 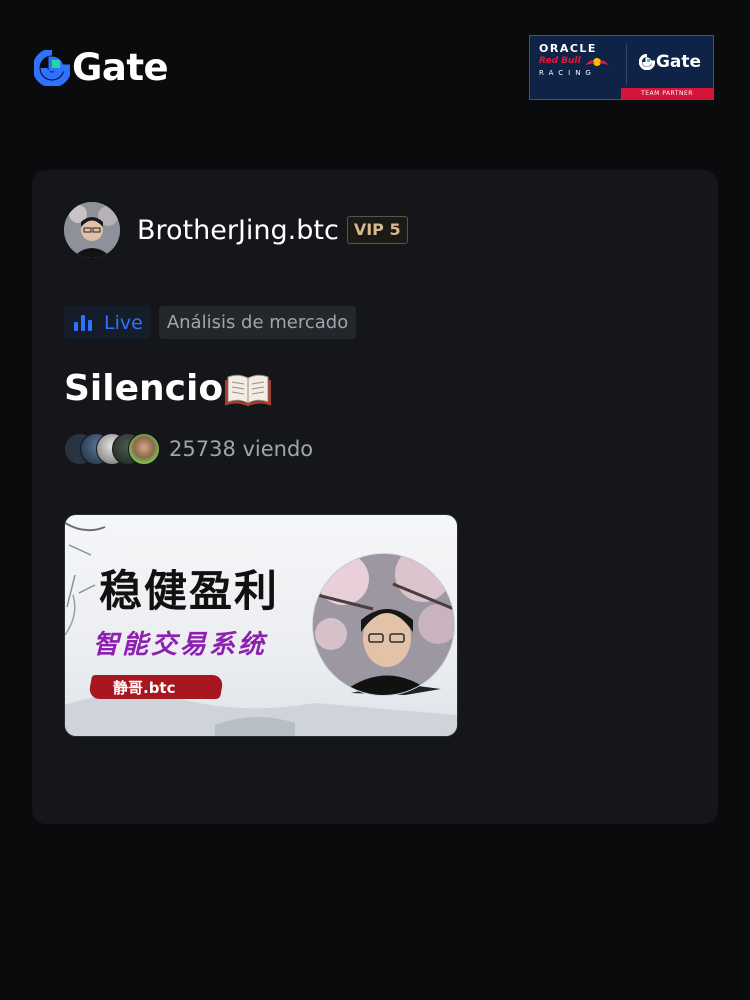 I want to click on partner-gate-text: Gate, so click(x=678, y=61).